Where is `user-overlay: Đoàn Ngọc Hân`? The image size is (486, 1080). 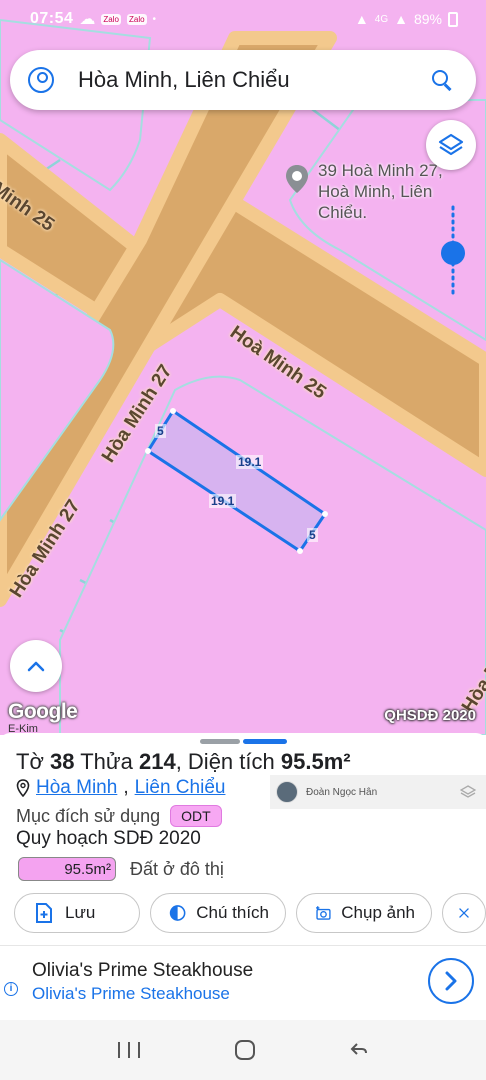 user-overlay: Đoàn Ngọc Hân is located at coordinates (378, 792).